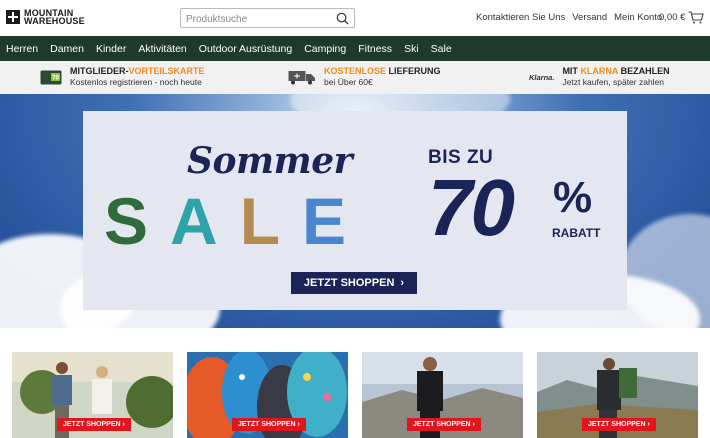  I want to click on top-links: Kontaktieren Sie Uns Versand Mein Konto, so click(569, 17).